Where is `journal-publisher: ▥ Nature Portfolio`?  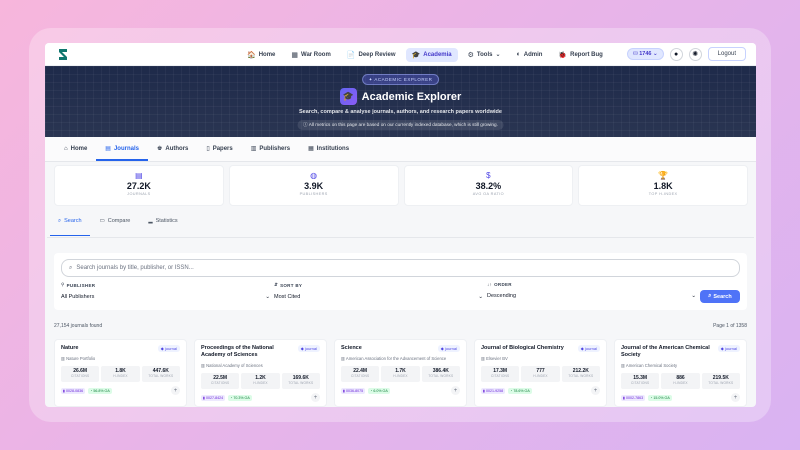 journal-publisher: ▥ Nature Portfolio is located at coordinates (78, 358).